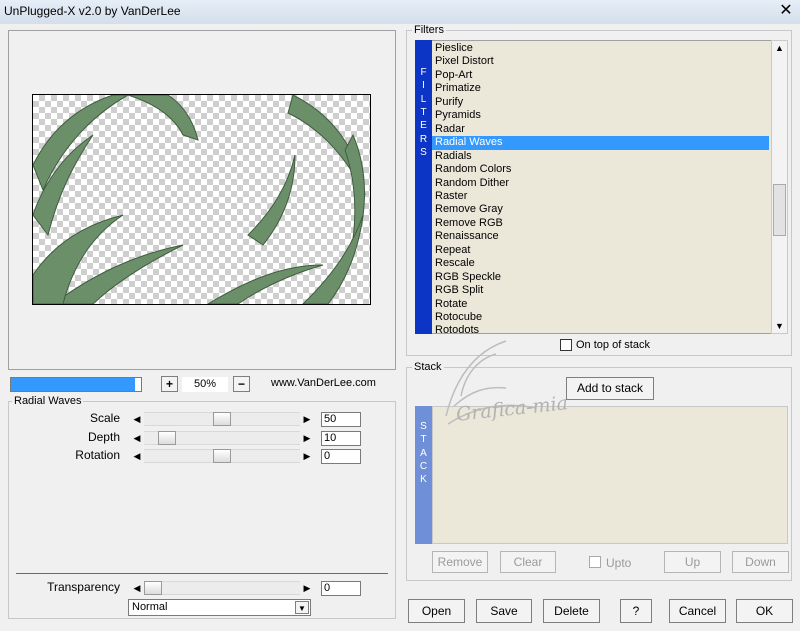 The image size is (800, 631). I want to click on progress-bar, so click(76, 384).